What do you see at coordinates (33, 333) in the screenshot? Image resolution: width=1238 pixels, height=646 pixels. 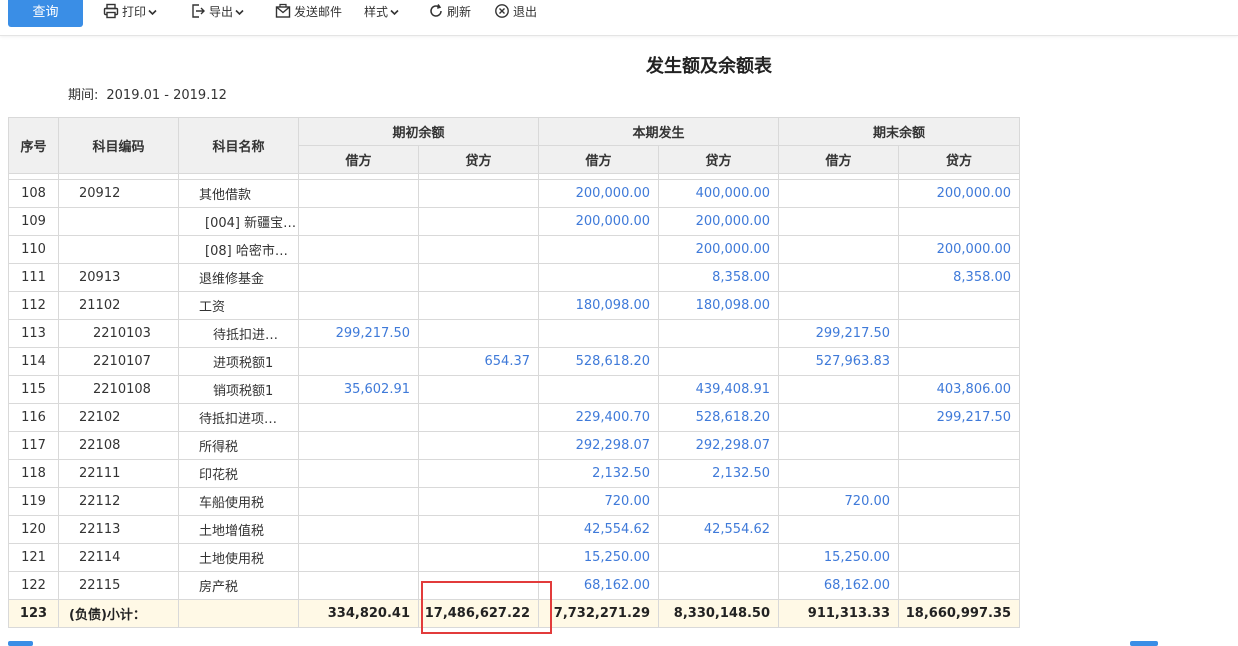 I see `row-seq: 113` at bounding box center [33, 333].